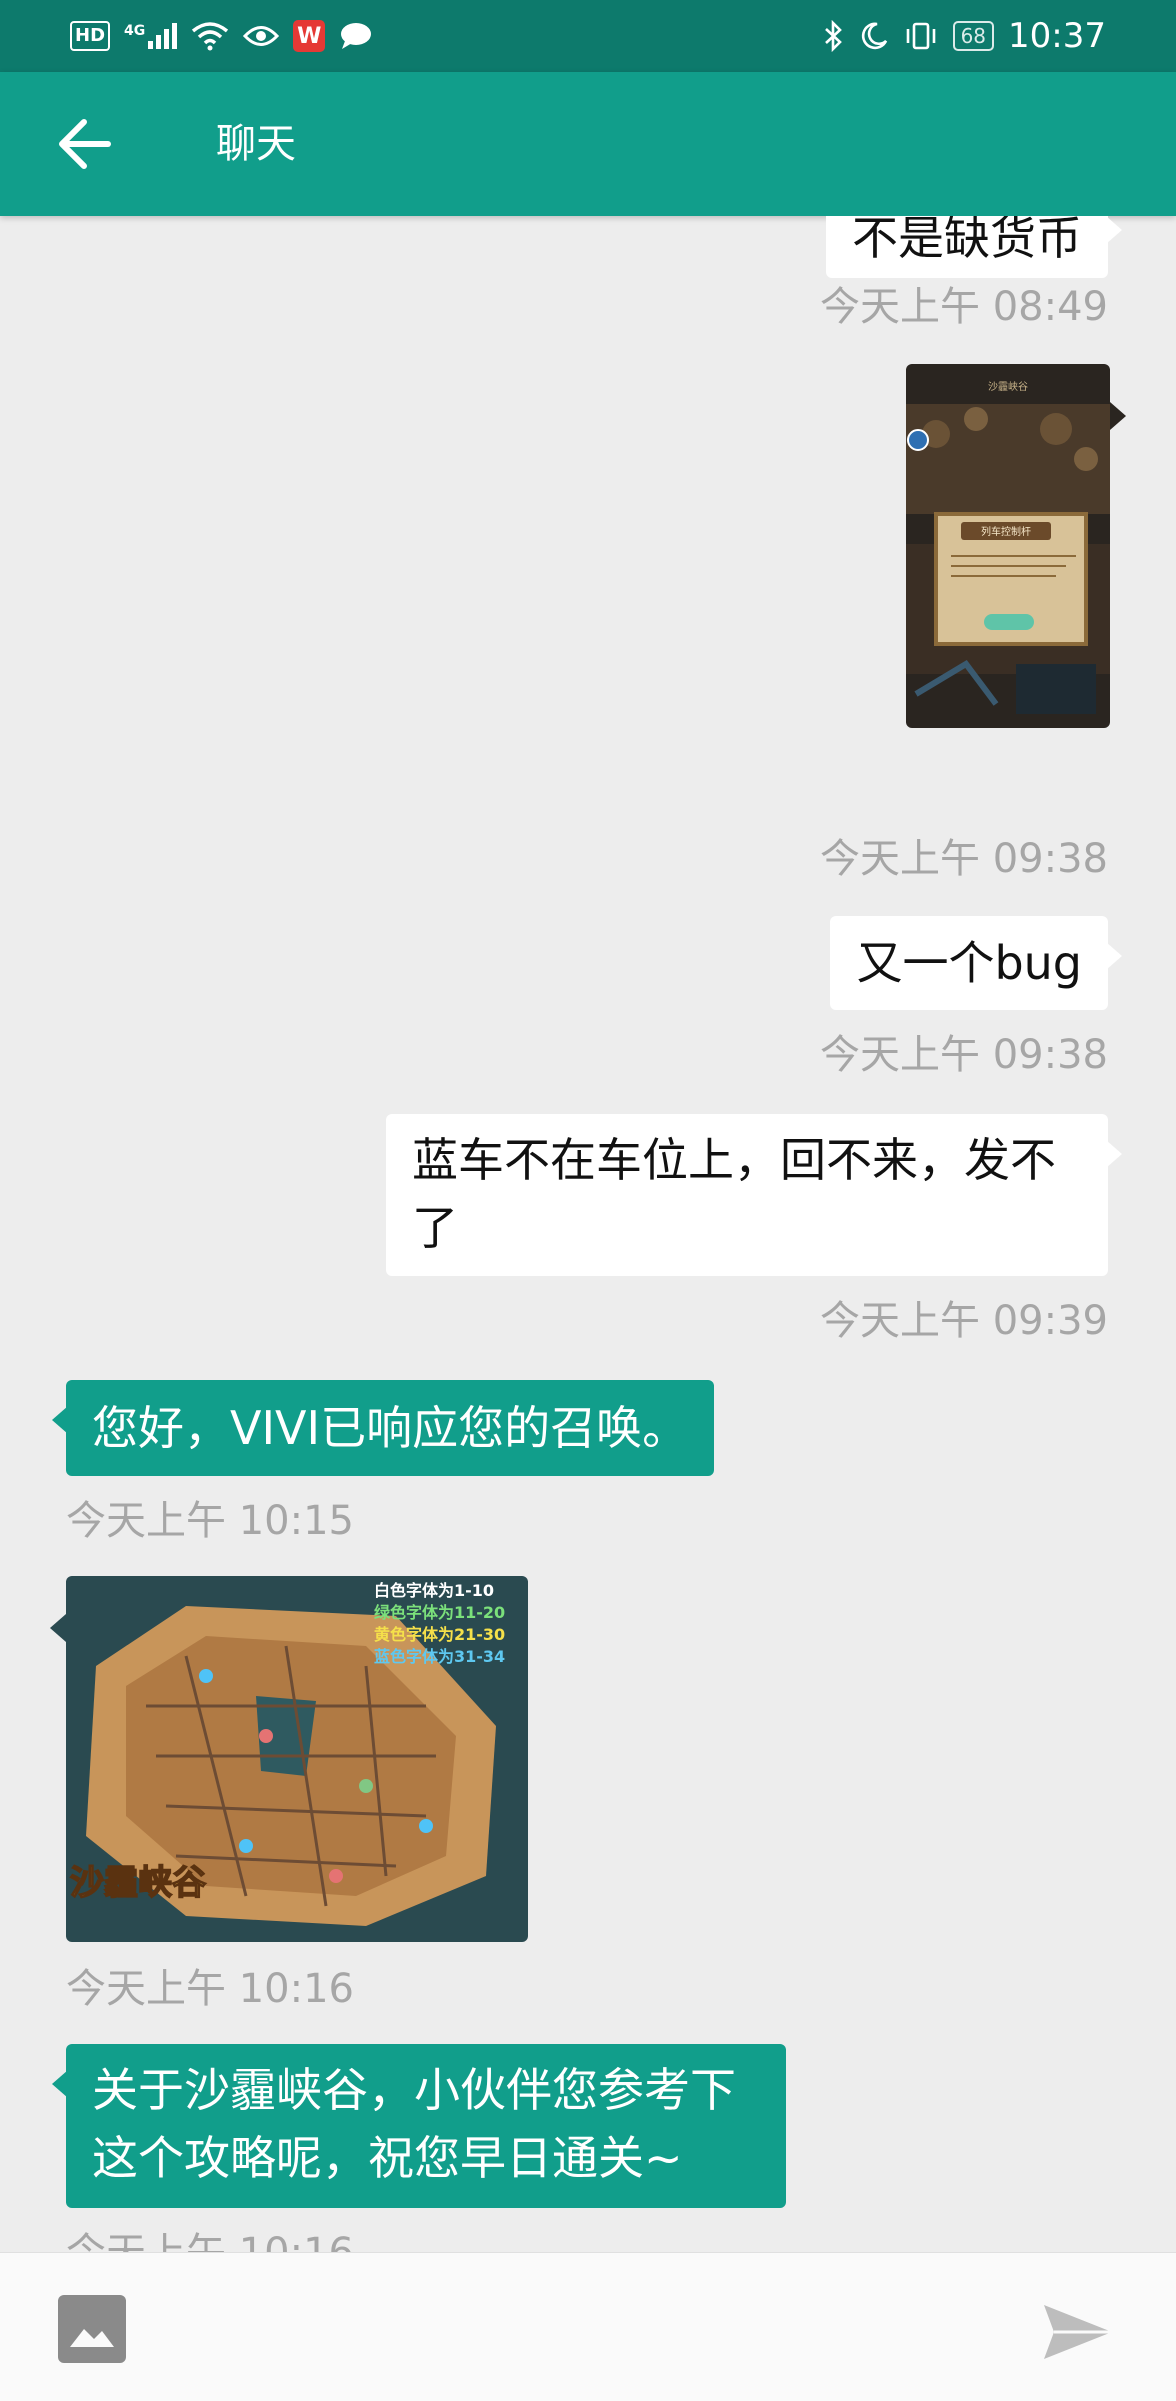 This screenshot has width=1176, height=2401. I want to click on signal-icon: 4G, so click(151, 36).